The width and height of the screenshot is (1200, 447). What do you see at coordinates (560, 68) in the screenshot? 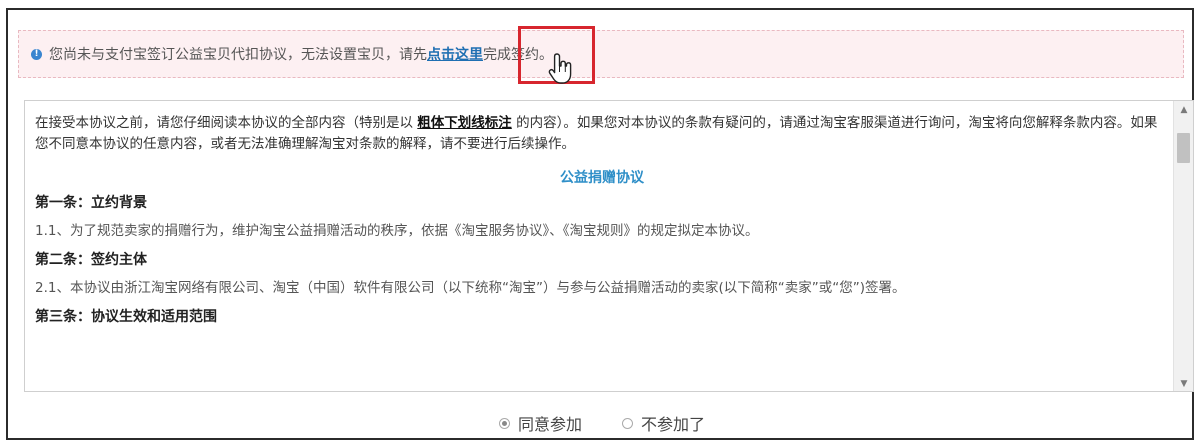
I see `hand-pointer-icon` at bounding box center [560, 68].